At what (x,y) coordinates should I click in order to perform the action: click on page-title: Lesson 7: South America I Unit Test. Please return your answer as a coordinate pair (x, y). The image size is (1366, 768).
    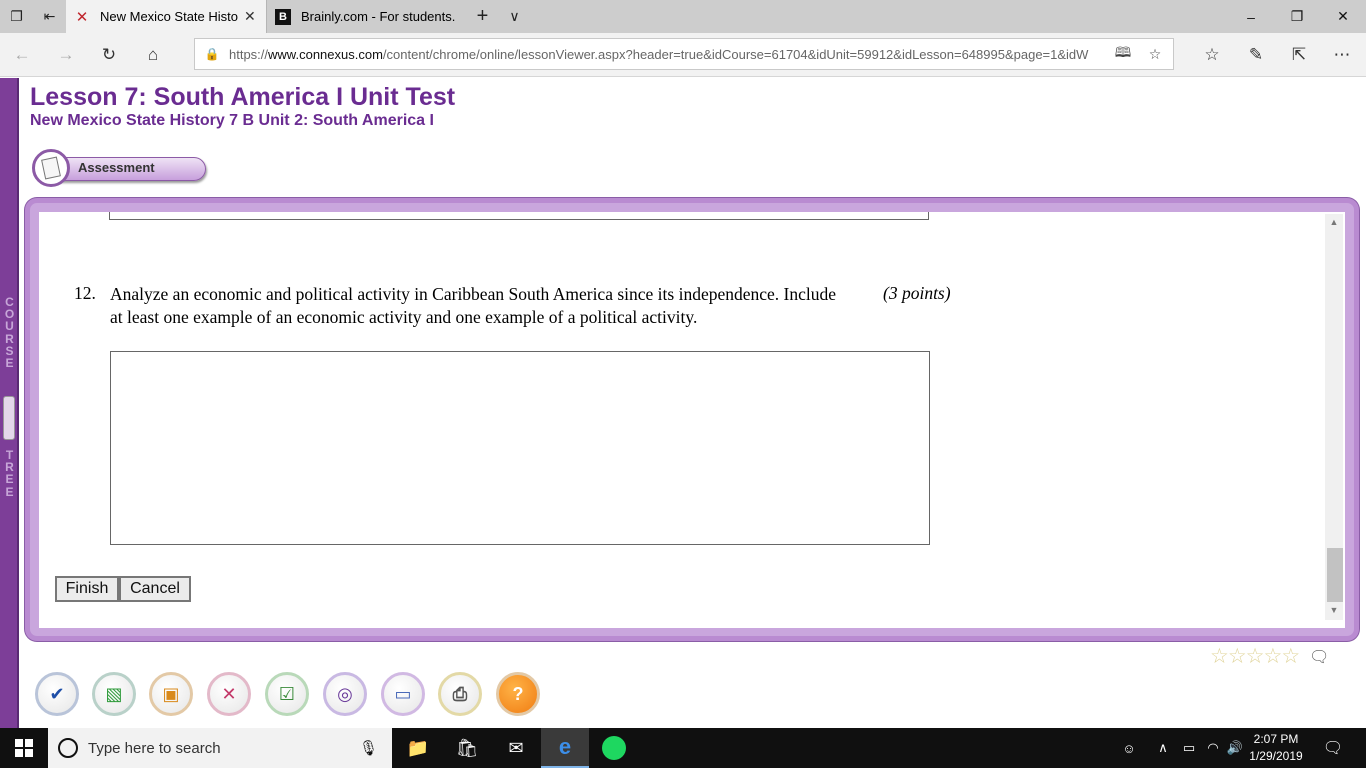
    Looking at the image, I should click on (243, 97).